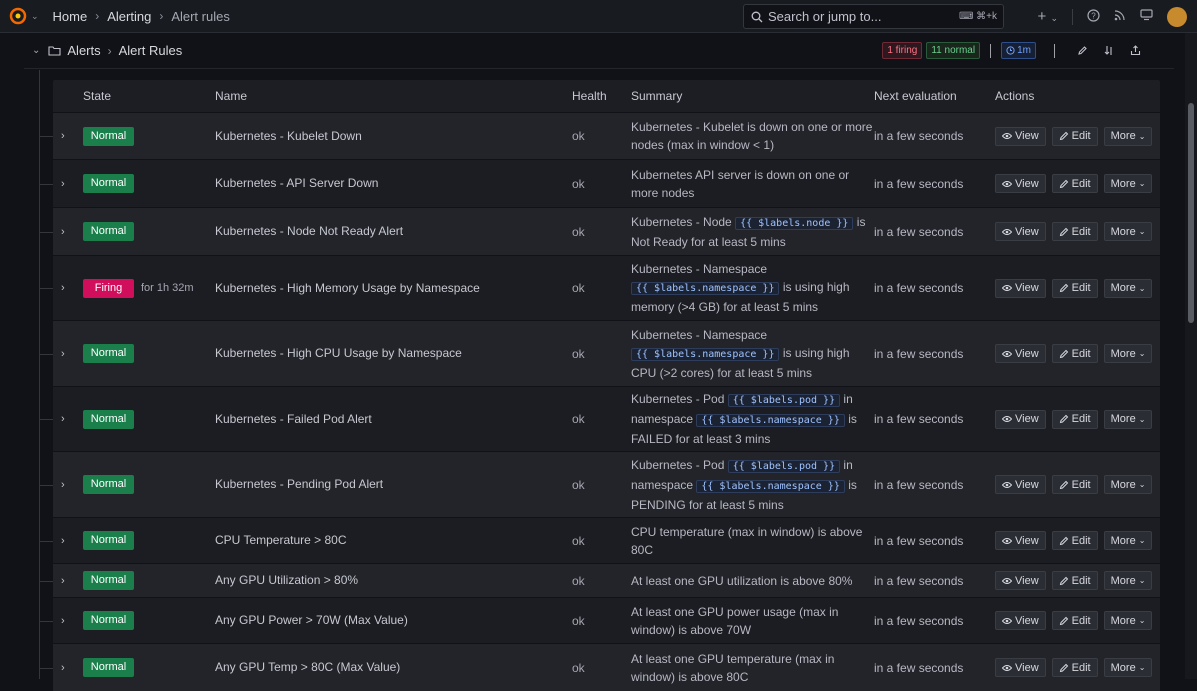  Describe the element at coordinates (699, 269) in the screenshot. I see `summary-text: Kubernetes - Namespace` at that location.